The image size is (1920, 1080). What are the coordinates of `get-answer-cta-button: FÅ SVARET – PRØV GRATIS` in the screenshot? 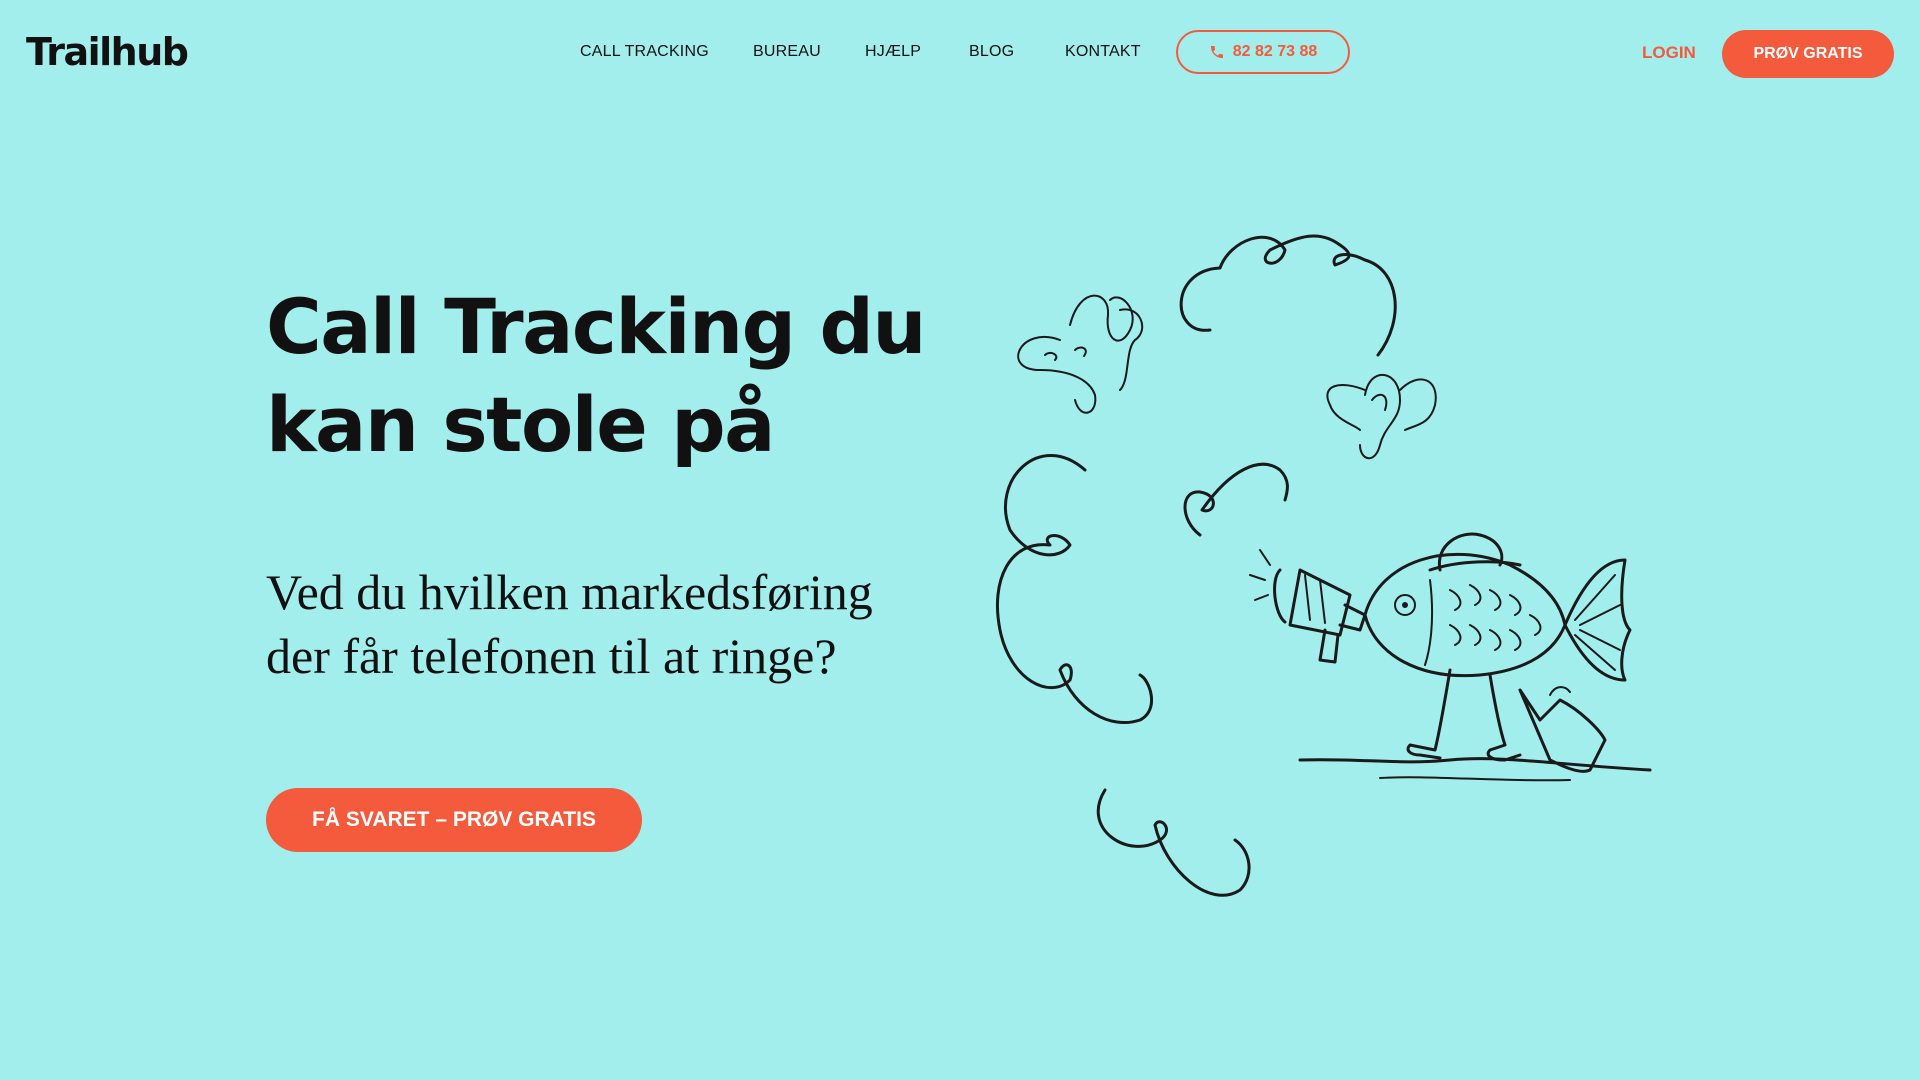 It's located at (454, 820).